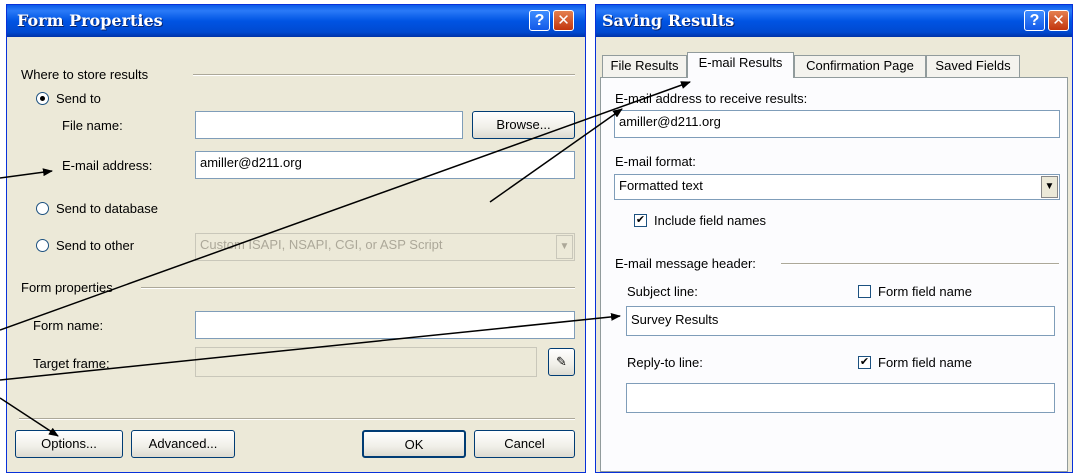 This screenshot has height=473, width=1076. Describe the element at coordinates (71, 363) in the screenshot. I see `target-frame-label: Target frame:` at that location.